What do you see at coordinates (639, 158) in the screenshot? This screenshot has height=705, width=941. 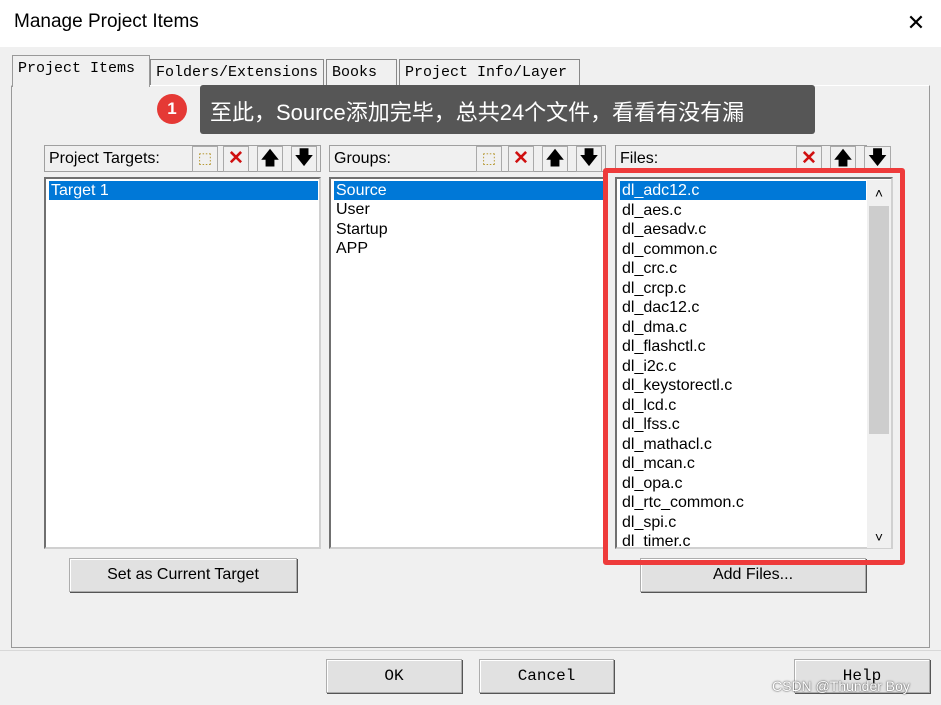 I see `files-label: Files:` at bounding box center [639, 158].